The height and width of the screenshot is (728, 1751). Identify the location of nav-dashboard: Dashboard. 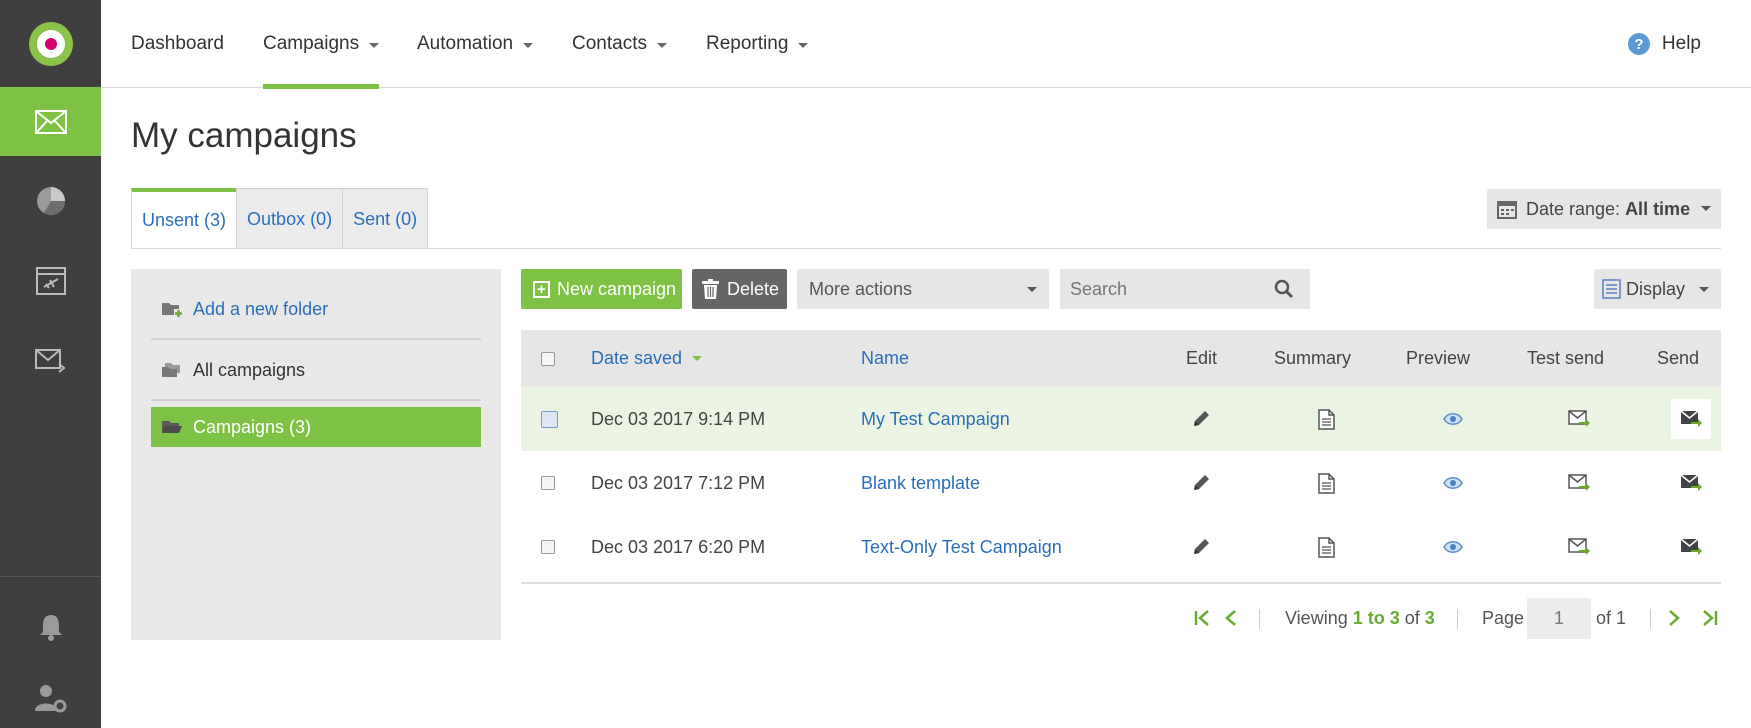
(177, 44).